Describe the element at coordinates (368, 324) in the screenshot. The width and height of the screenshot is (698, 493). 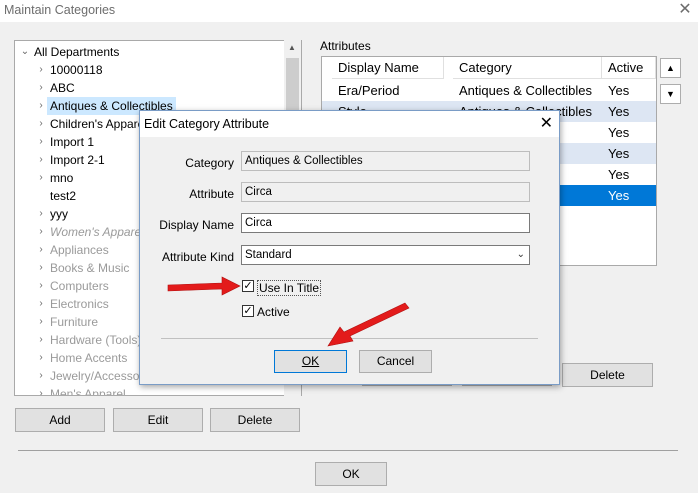
I see `arrow-to-ok` at that location.